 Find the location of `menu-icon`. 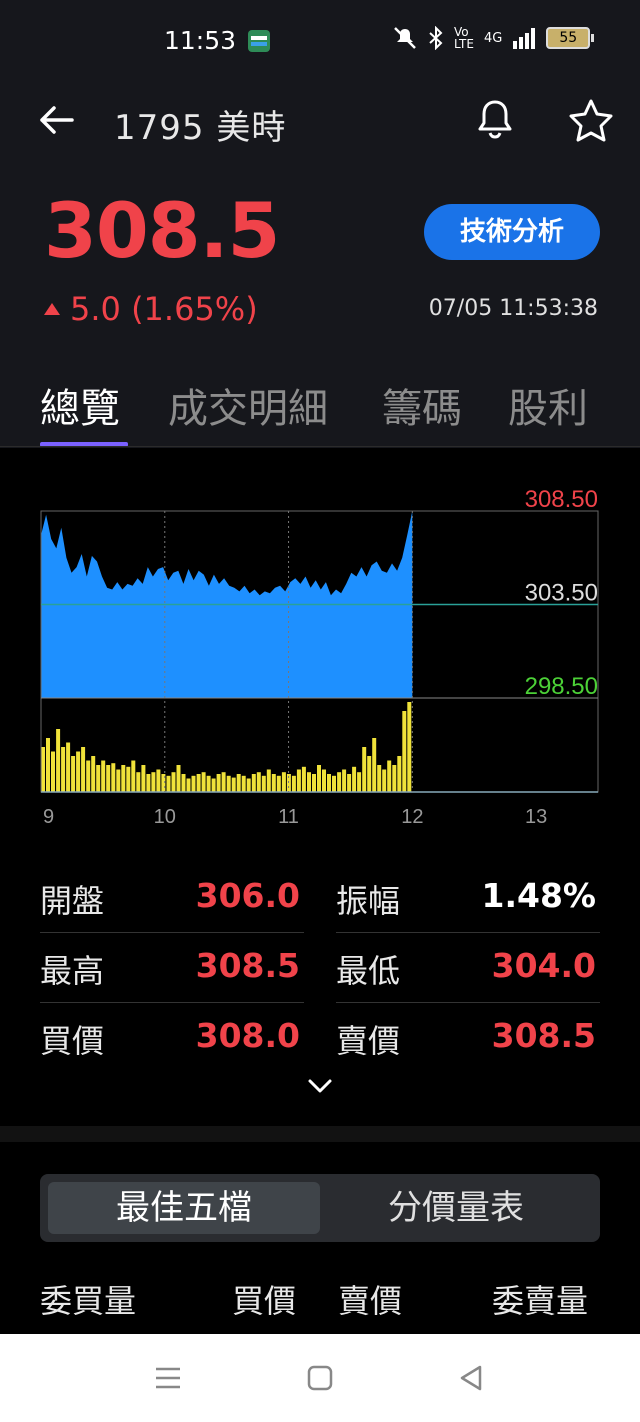

menu-icon is located at coordinates (168, 1378).